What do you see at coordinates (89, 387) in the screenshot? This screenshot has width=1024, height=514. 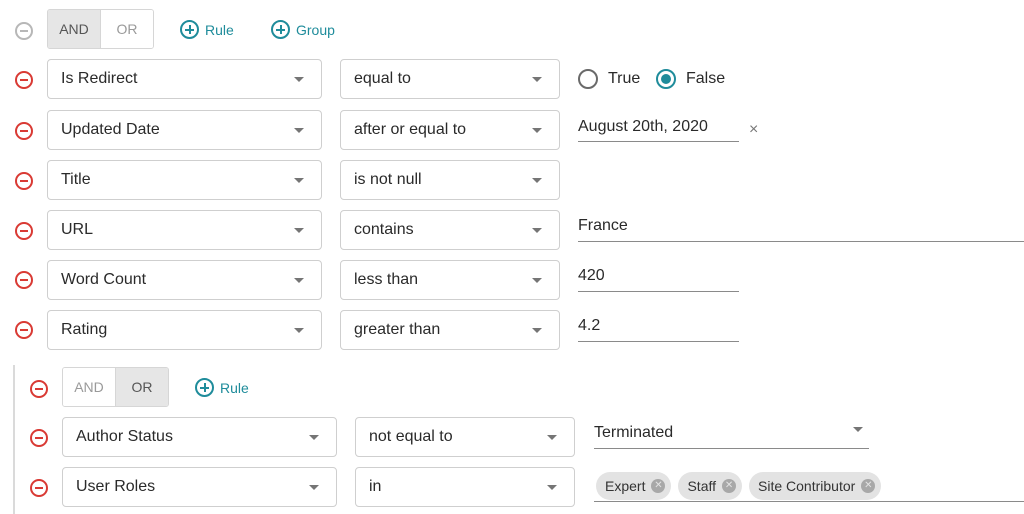 I see `group-and-button: AND` at bounding box center [89, 387].